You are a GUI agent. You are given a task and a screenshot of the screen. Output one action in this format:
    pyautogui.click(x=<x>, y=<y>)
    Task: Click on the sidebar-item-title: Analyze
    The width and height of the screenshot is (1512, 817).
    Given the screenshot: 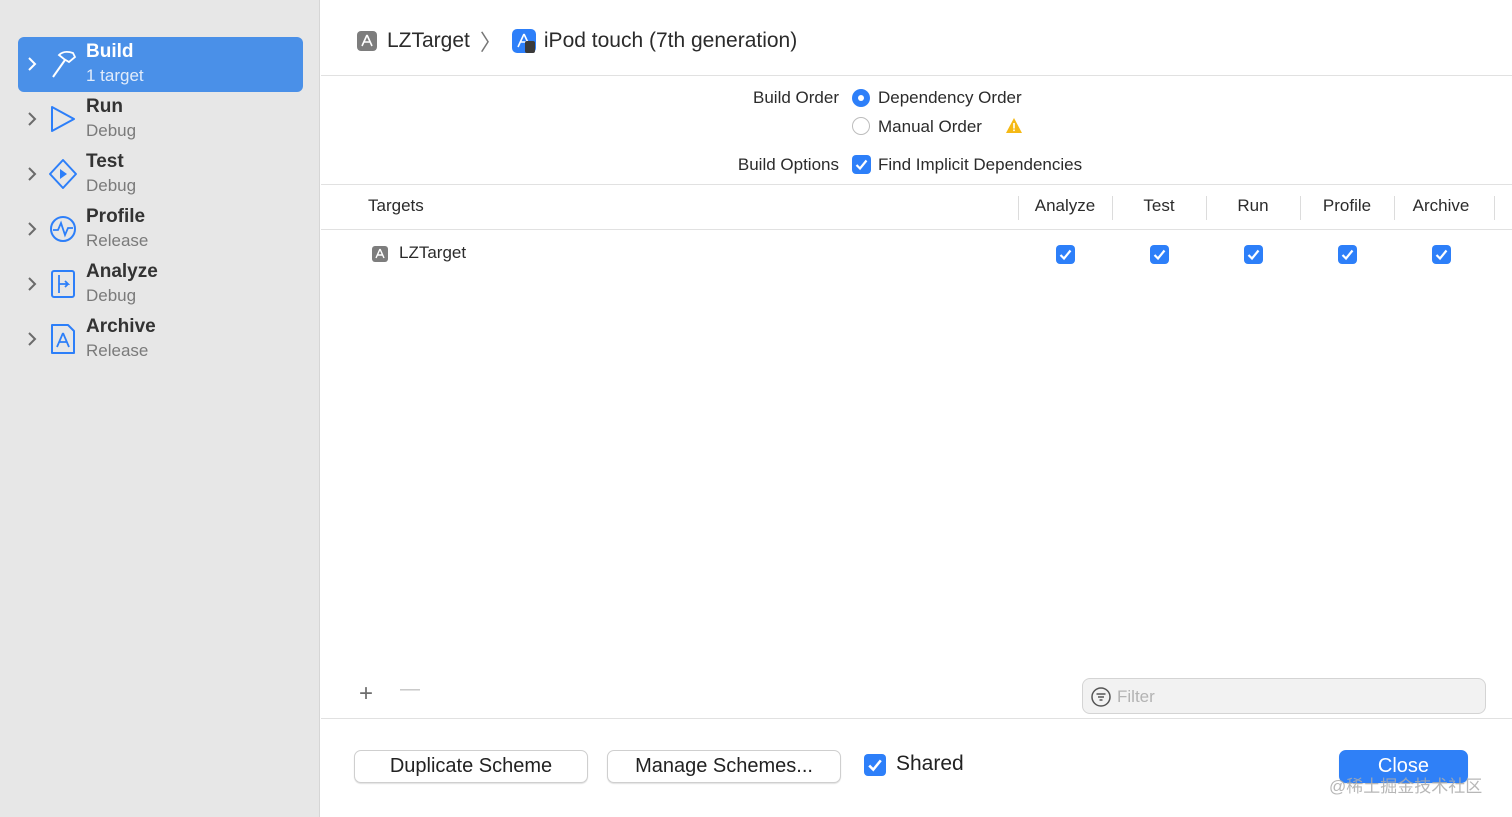 What is the action you would take?
    pyautogui.click(x=122, y=271)
    